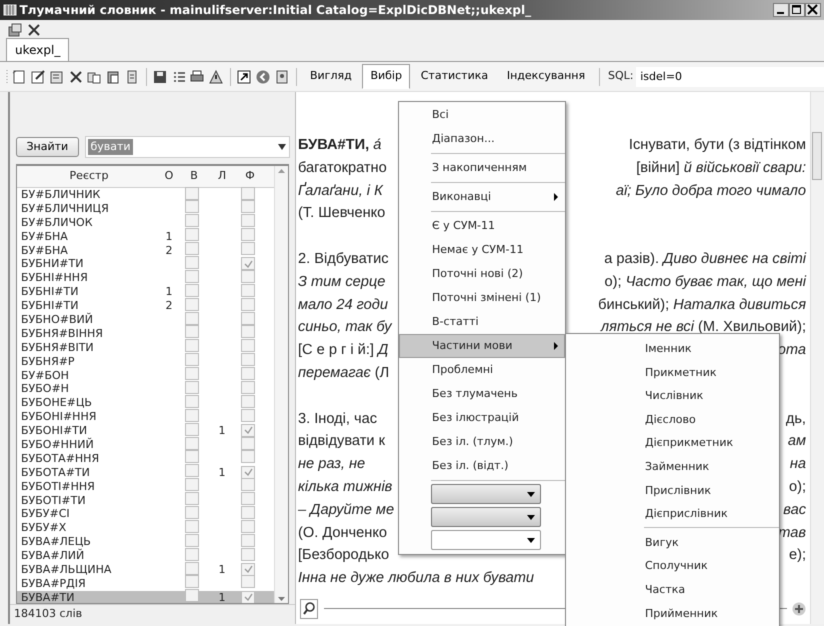 The image size is (824, 626). Describe the element at coordinates (48, 147) in the screenshot. I see `find-button: Знайти` at that location.